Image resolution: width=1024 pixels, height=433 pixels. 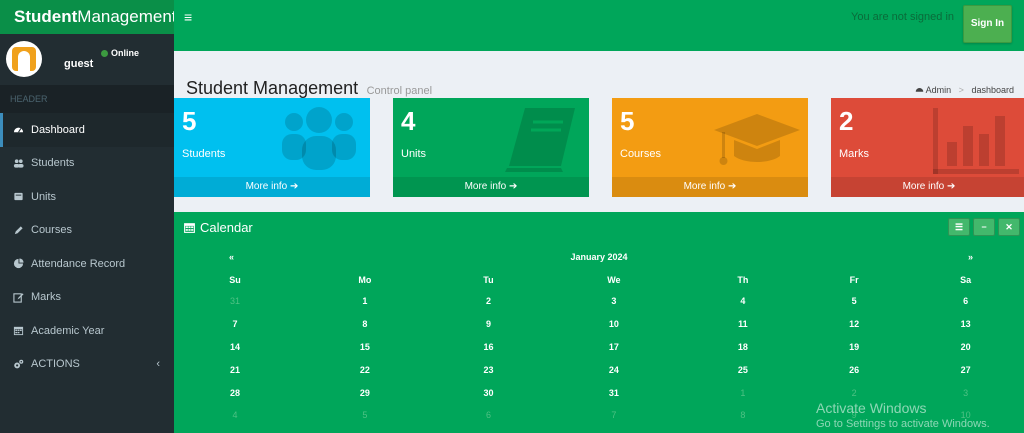 What do you see at coordinates (710, 187) in the screenshot?
I see `courses-more-info-link: More info ➔` at bounding box center [710, 187].